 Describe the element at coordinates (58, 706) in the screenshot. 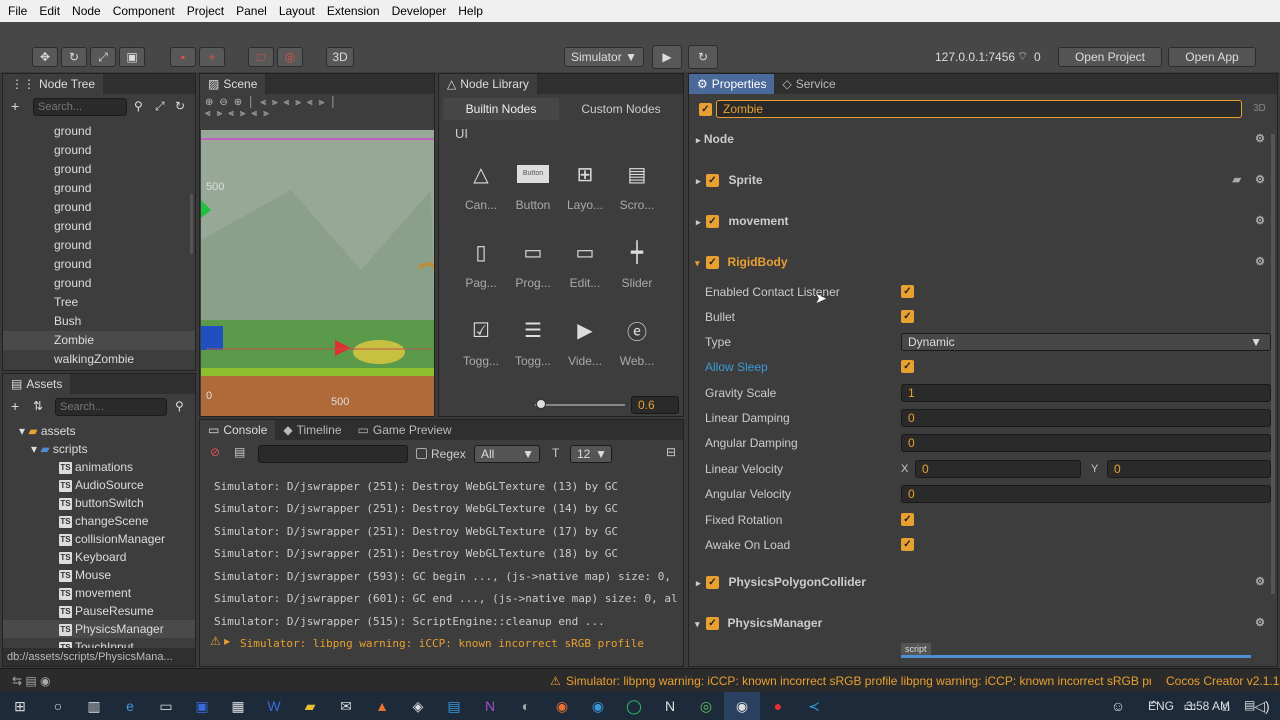

I see `search-icon: ○` at that location.